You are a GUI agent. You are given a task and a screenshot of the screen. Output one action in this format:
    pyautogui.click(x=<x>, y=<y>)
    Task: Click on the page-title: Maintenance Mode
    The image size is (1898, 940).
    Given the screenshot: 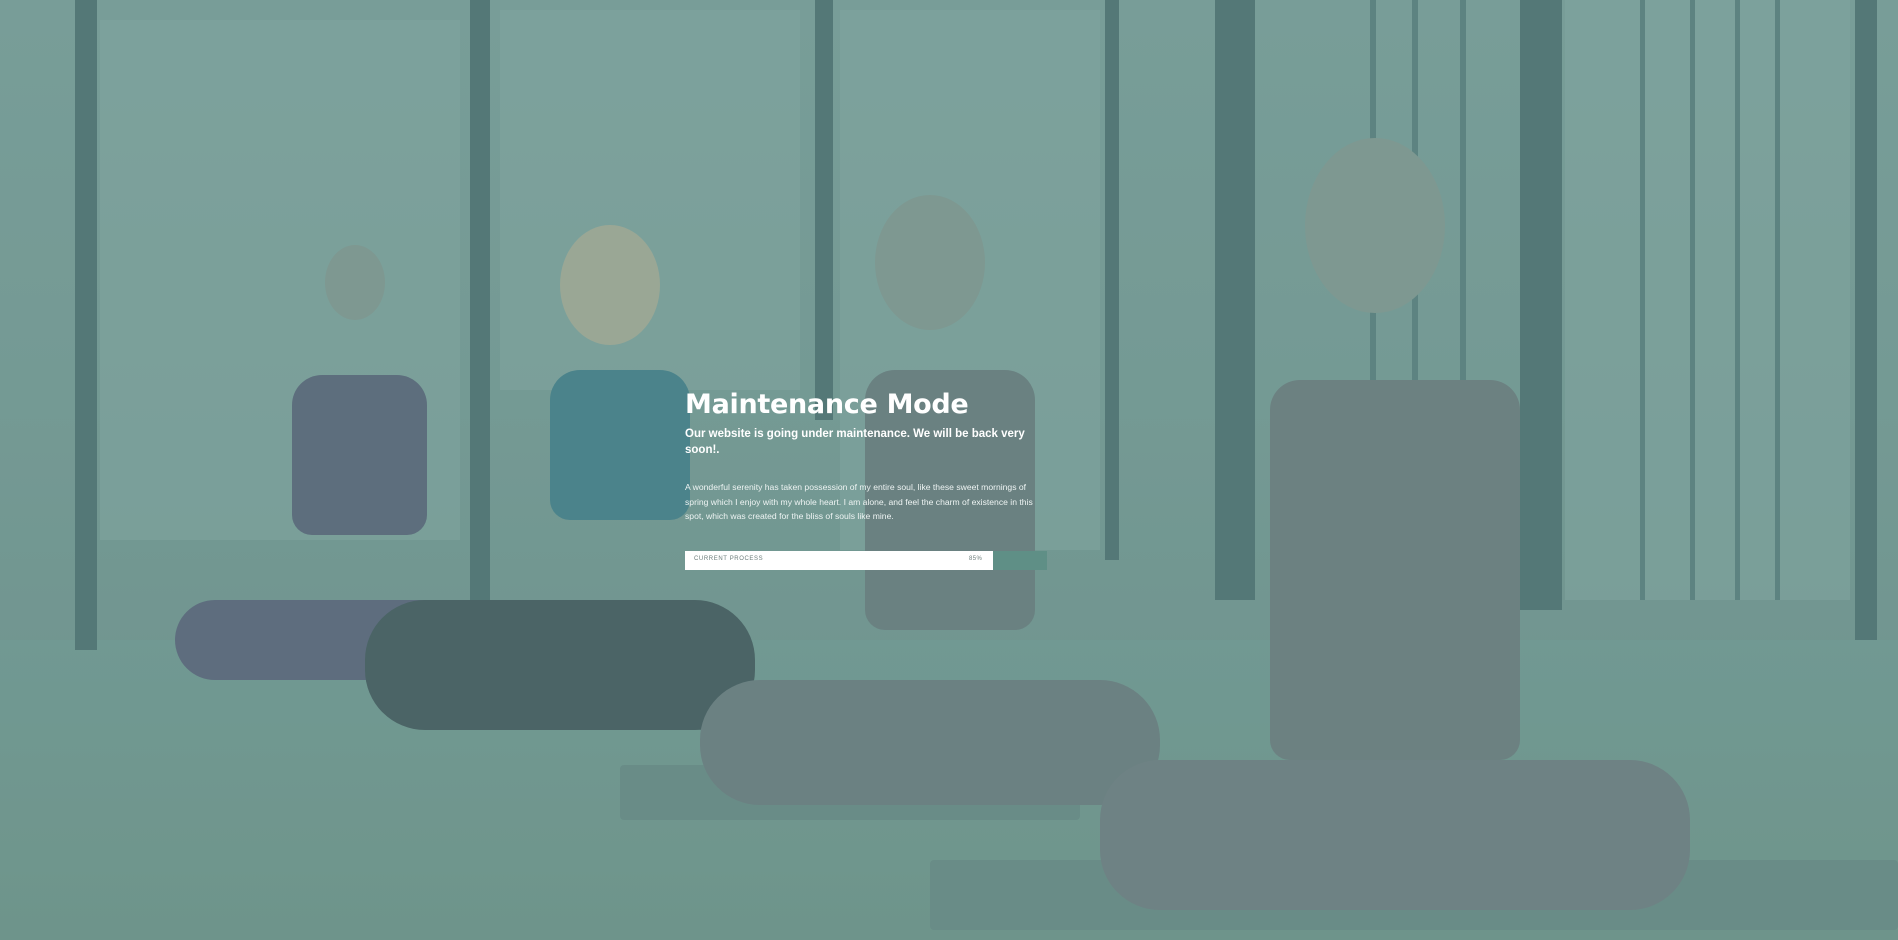 What is the action you would take?
    pyautogui.click(x=827, y=404)
    